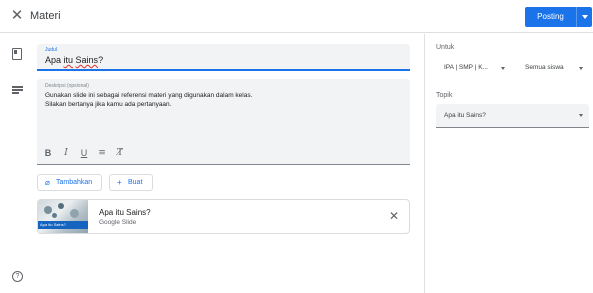  I want to click on bold-button: B, so click(48, 153).